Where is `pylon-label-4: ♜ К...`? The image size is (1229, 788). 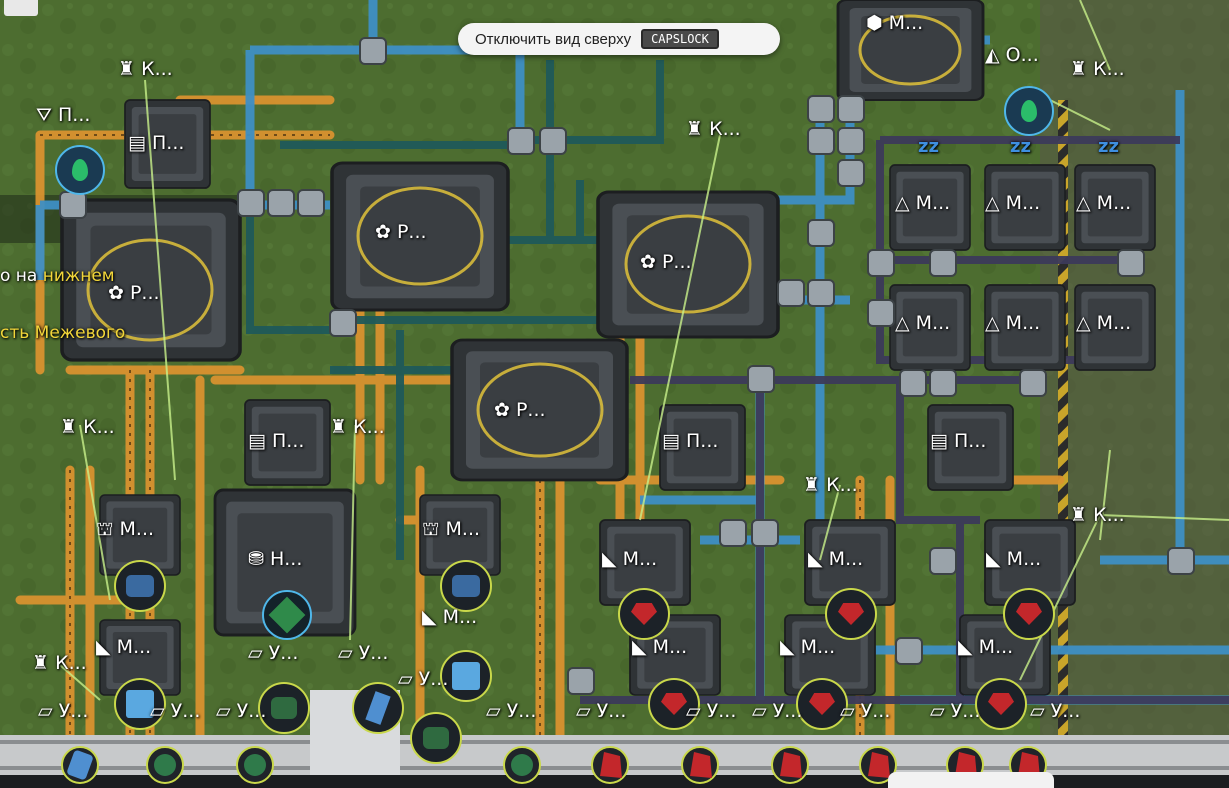
pylon-label-4: ♜ К... is located at coordinates (87, 427).